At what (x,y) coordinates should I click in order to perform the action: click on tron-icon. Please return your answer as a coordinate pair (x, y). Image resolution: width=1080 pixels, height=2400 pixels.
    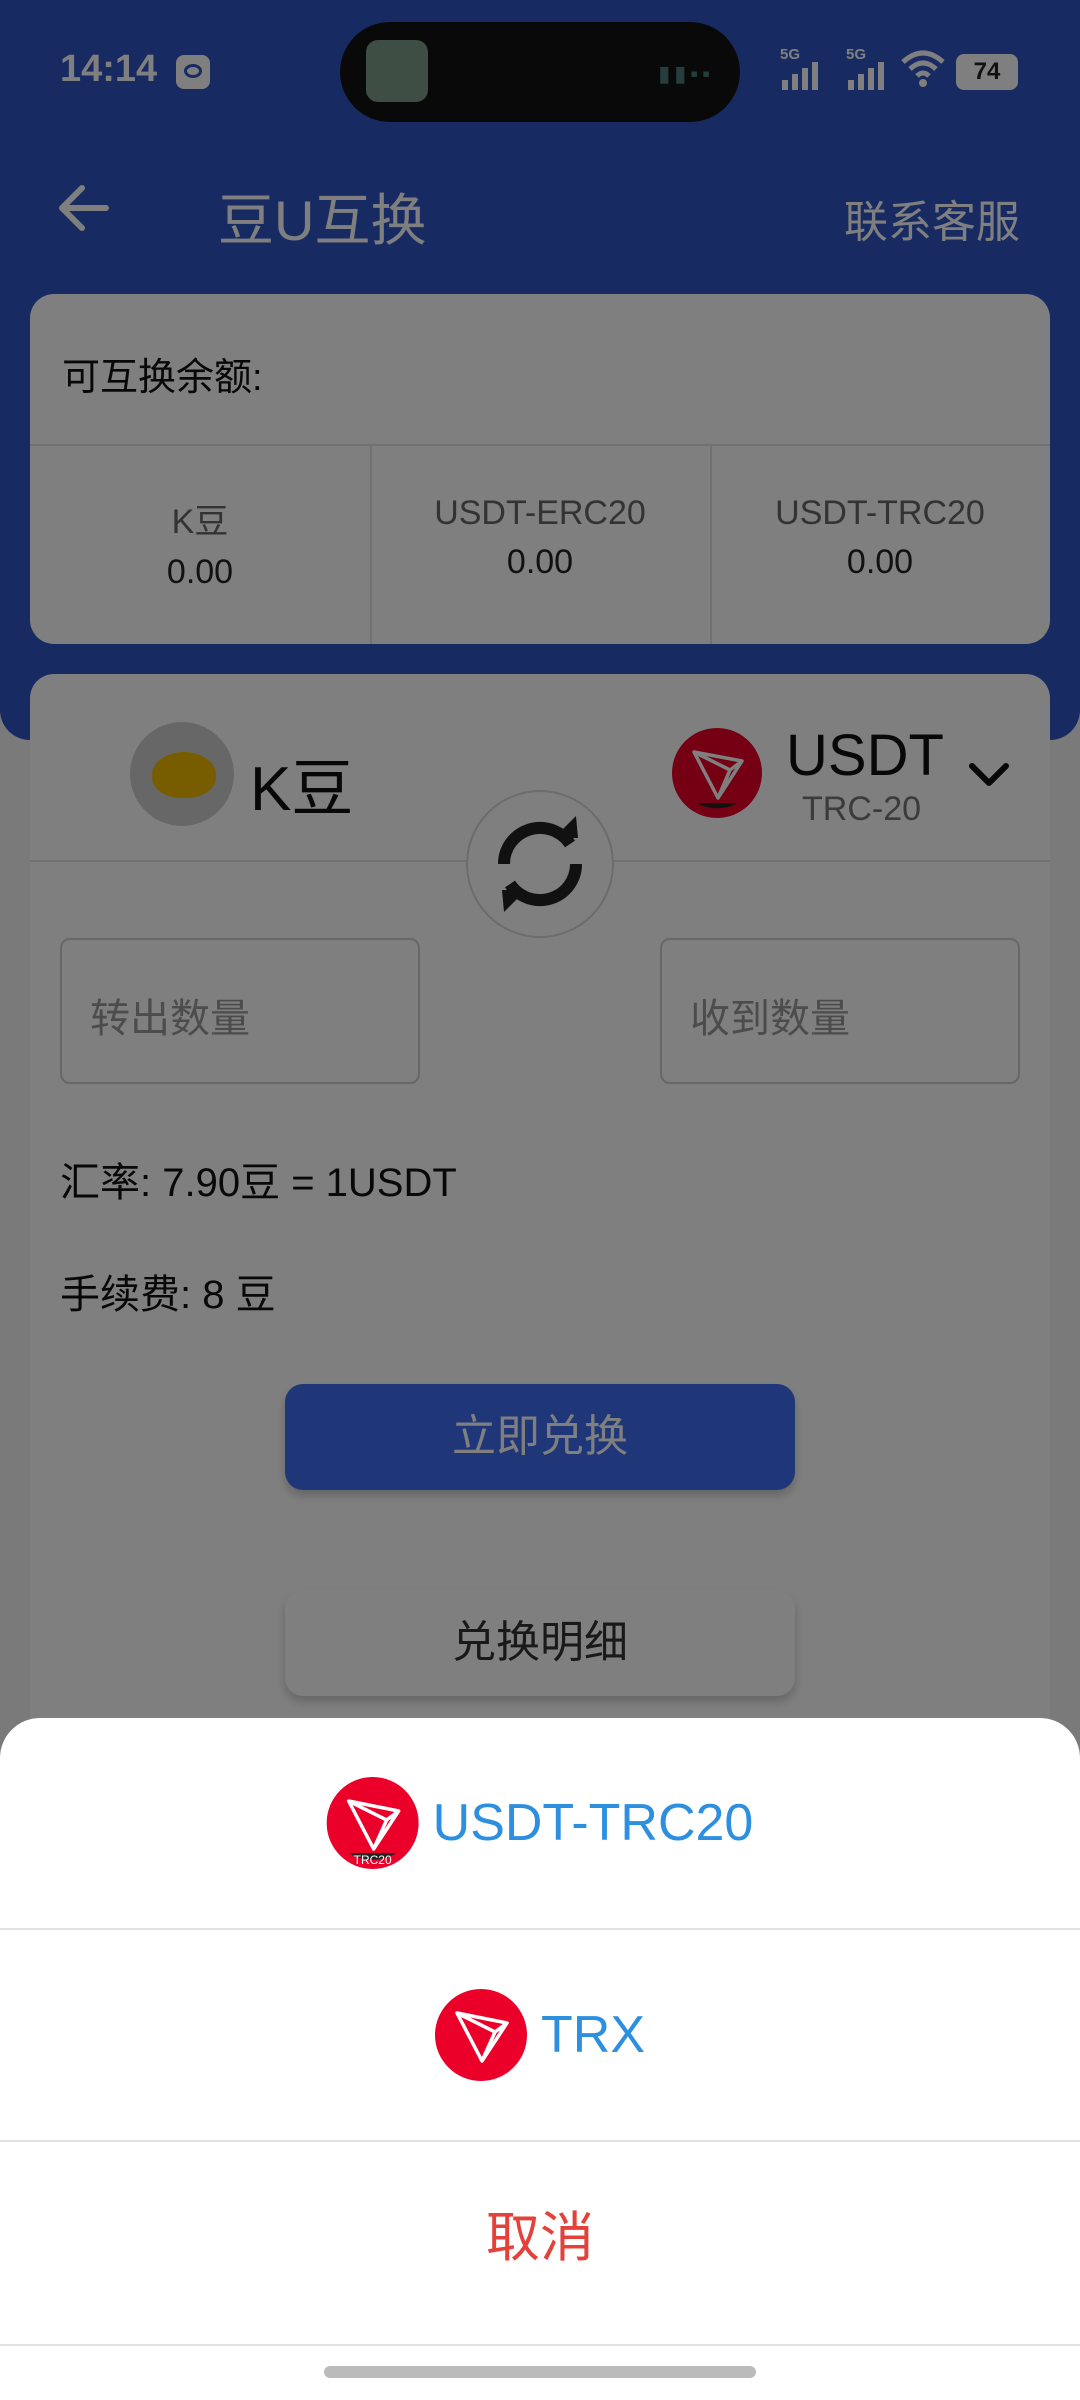
    Looking at the image, I should click on (481, 2035).